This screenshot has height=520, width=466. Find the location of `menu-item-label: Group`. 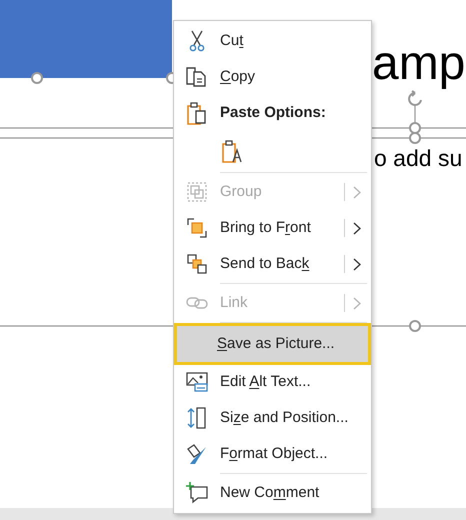

menu-item-label: Group is located at coordinates (241, 192).